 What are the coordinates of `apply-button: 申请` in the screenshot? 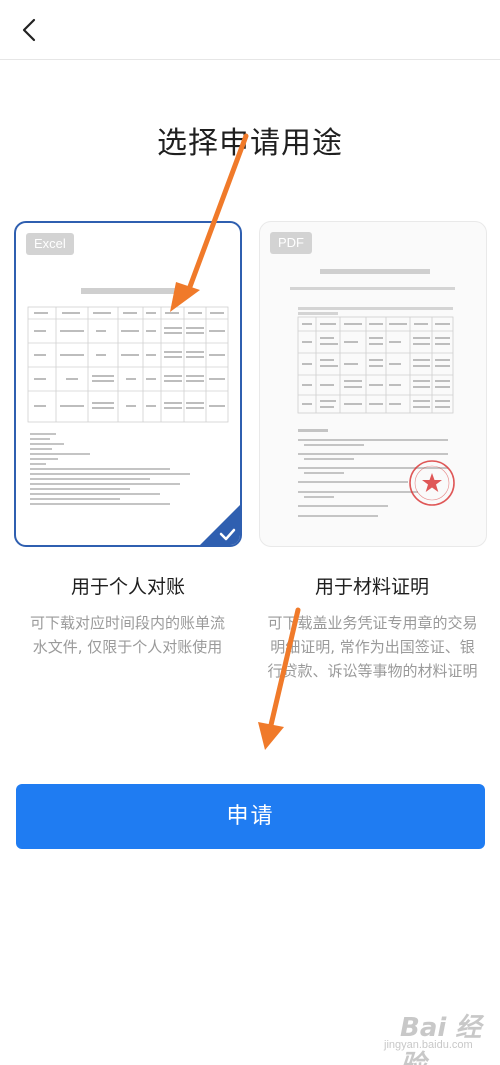 It's located at (250, 816).